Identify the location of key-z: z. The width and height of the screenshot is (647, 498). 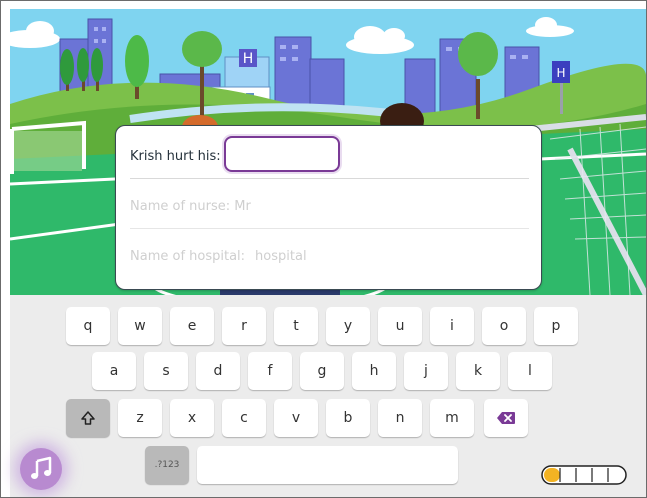
(140, 418).